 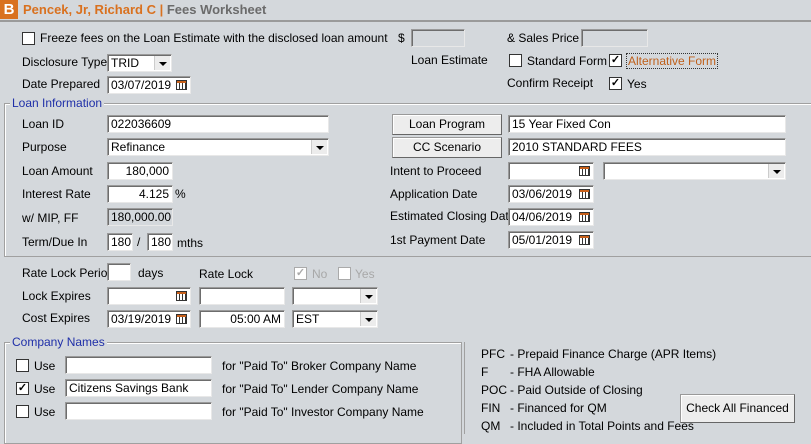 What do you see at coordinates (56, 194) in the screenshot?
I see `interest-rate-label: Interest Rate` at bounding box center [56, 194].